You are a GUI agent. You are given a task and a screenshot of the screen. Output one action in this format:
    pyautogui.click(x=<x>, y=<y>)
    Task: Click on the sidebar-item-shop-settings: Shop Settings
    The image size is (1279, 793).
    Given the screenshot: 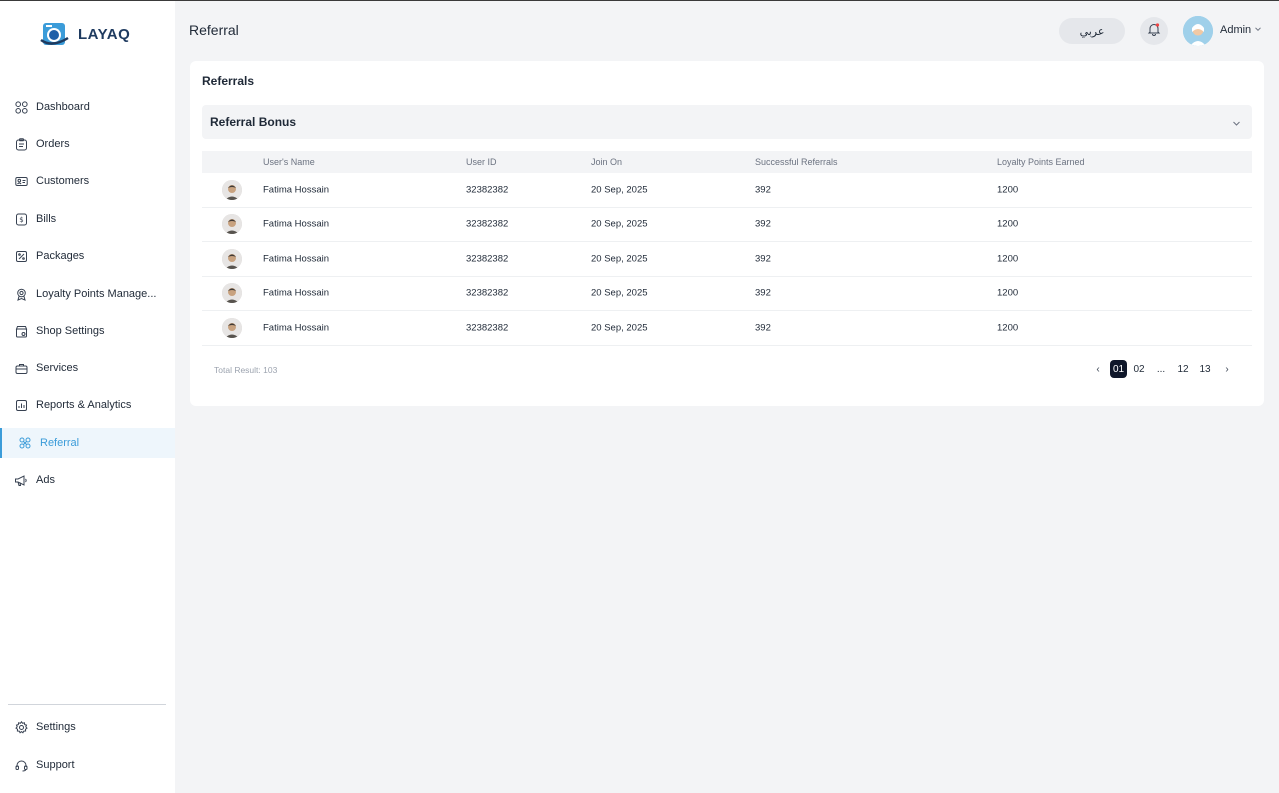 What is the action you would take?
    pyautogui.click(x=87, y=331)
    